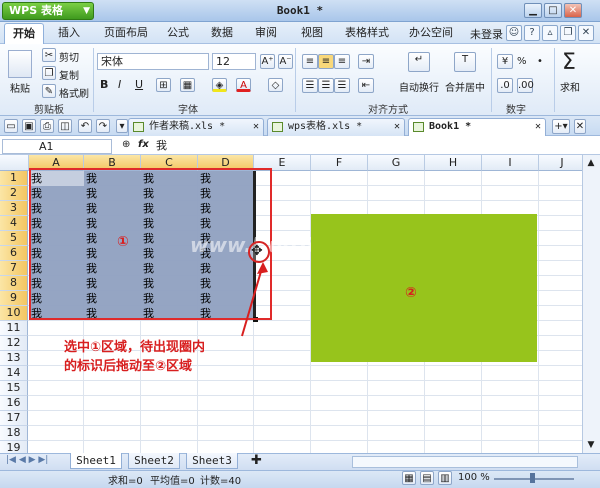 Image resolution: width=600 pixels, height=488 pixels. Describe the element at coordinates (221, 481) in the screenshot. I see `status-count: 计数=40` at that location.